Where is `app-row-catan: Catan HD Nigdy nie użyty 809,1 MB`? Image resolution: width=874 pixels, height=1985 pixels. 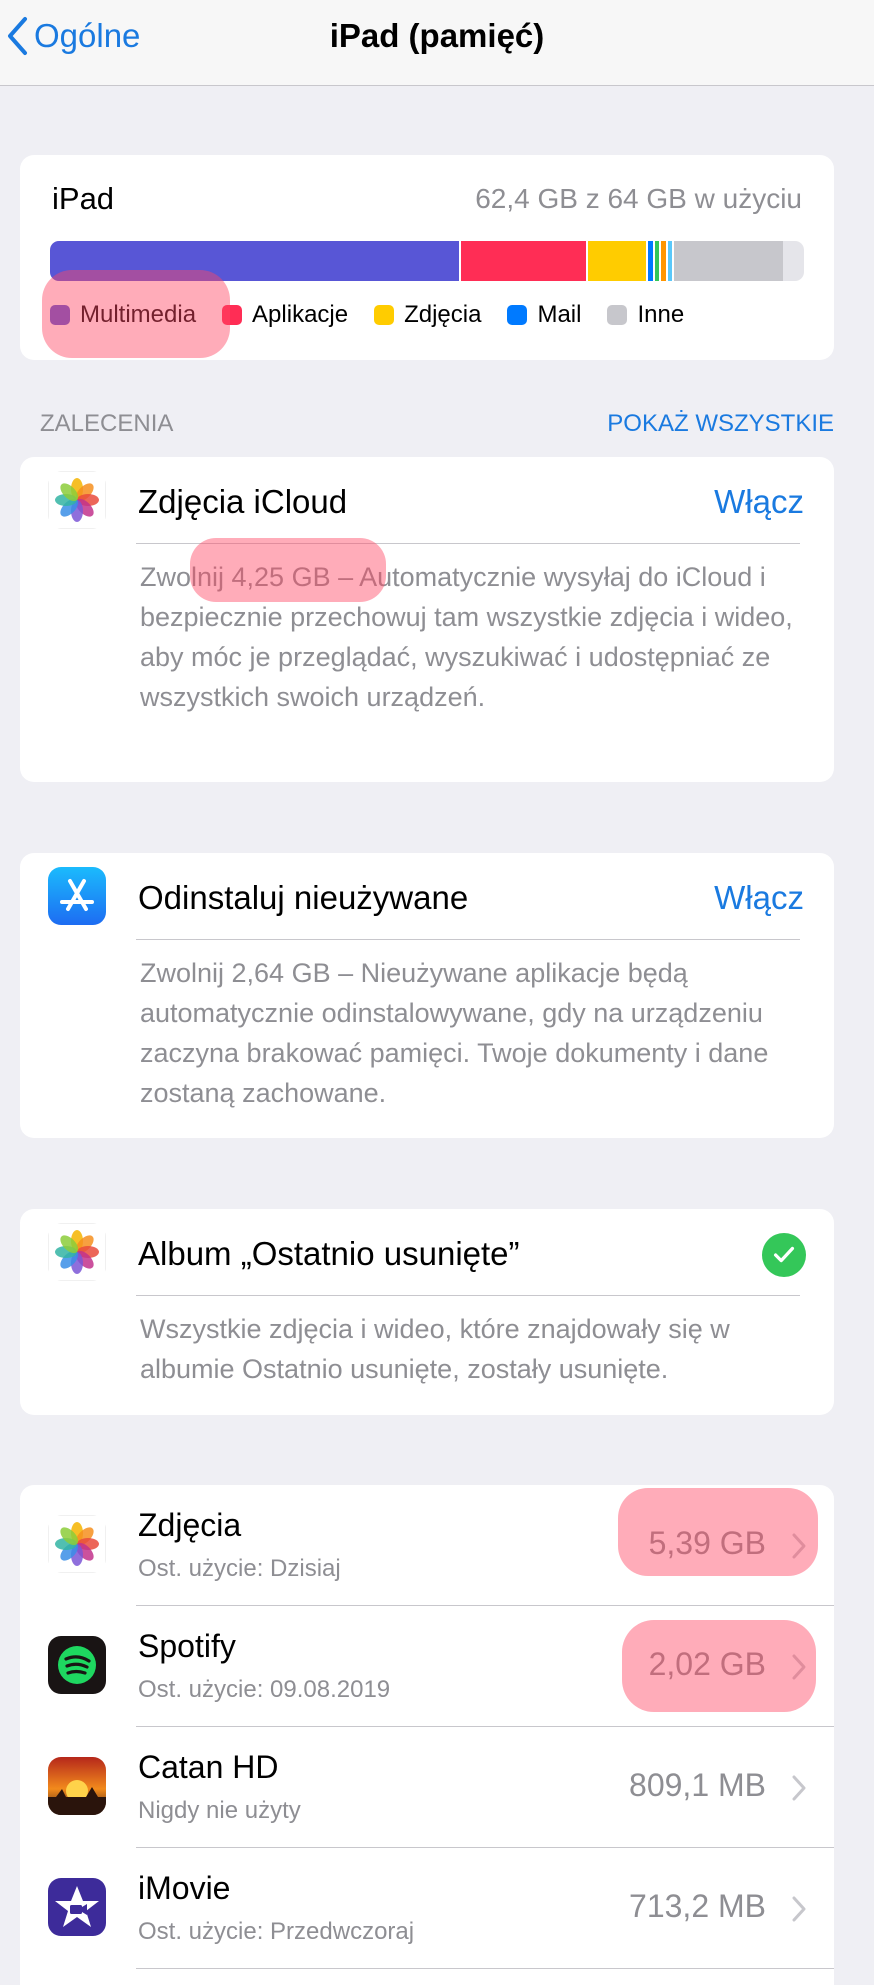 app-row-catan: Catan HD Nigdy nie użyty 809,1 MB is located at coordinates (427, 1787).